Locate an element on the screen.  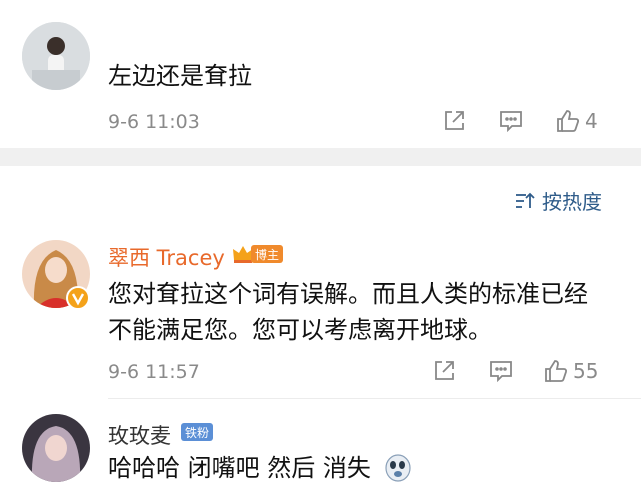
sort-label: 按热度 is located at coordinates (572, 202).